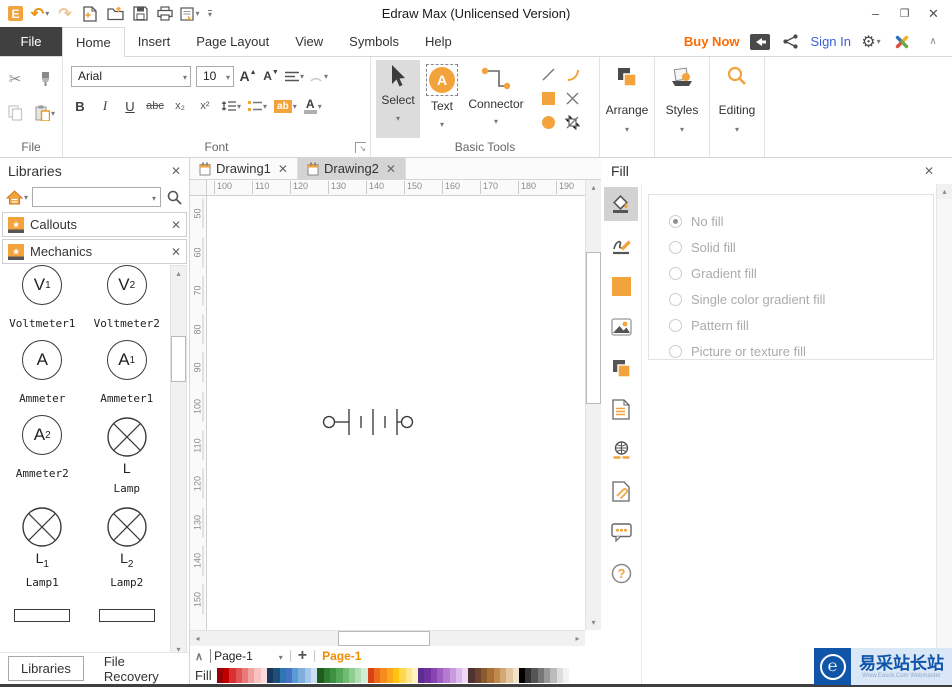  I want to click on library-scrollbar-thumb, so click(178, 359).